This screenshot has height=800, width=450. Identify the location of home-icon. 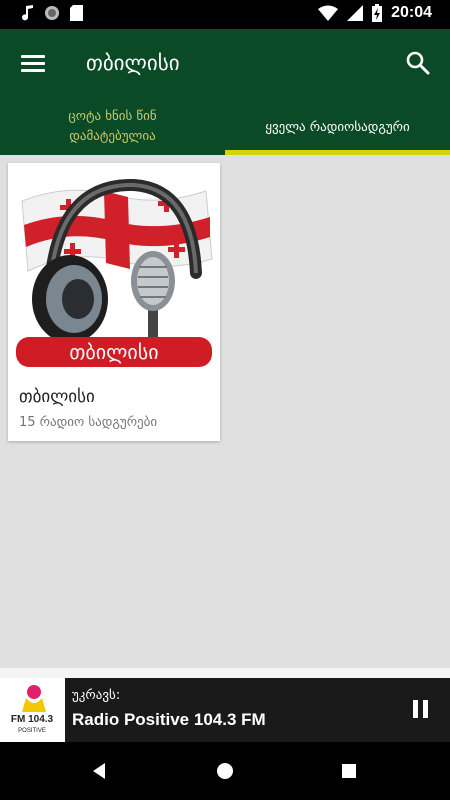
(225, 771).